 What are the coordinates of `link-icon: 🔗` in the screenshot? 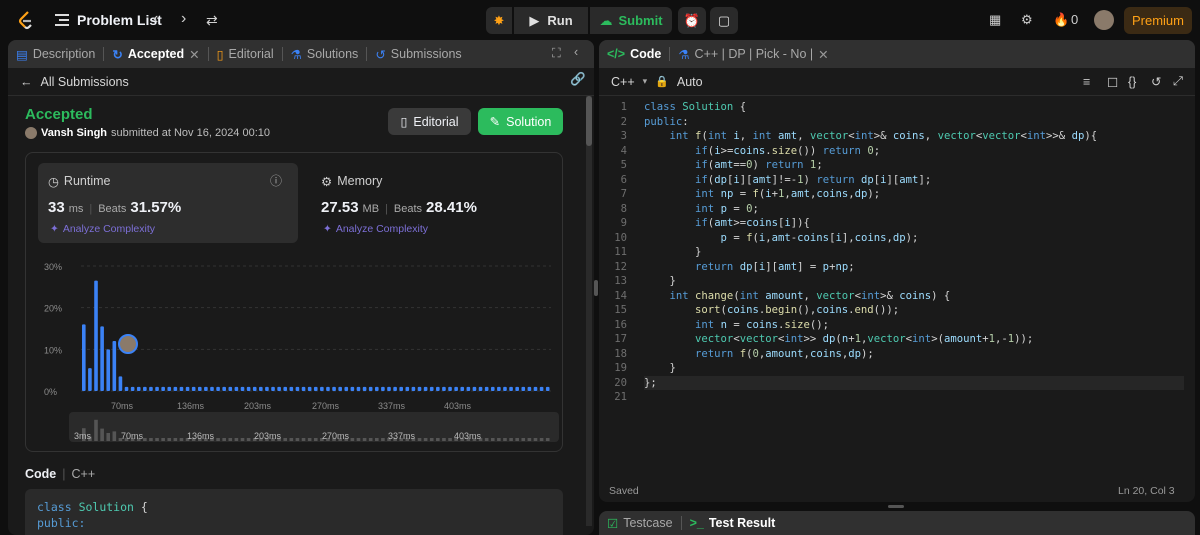 It's located at (578, 79).